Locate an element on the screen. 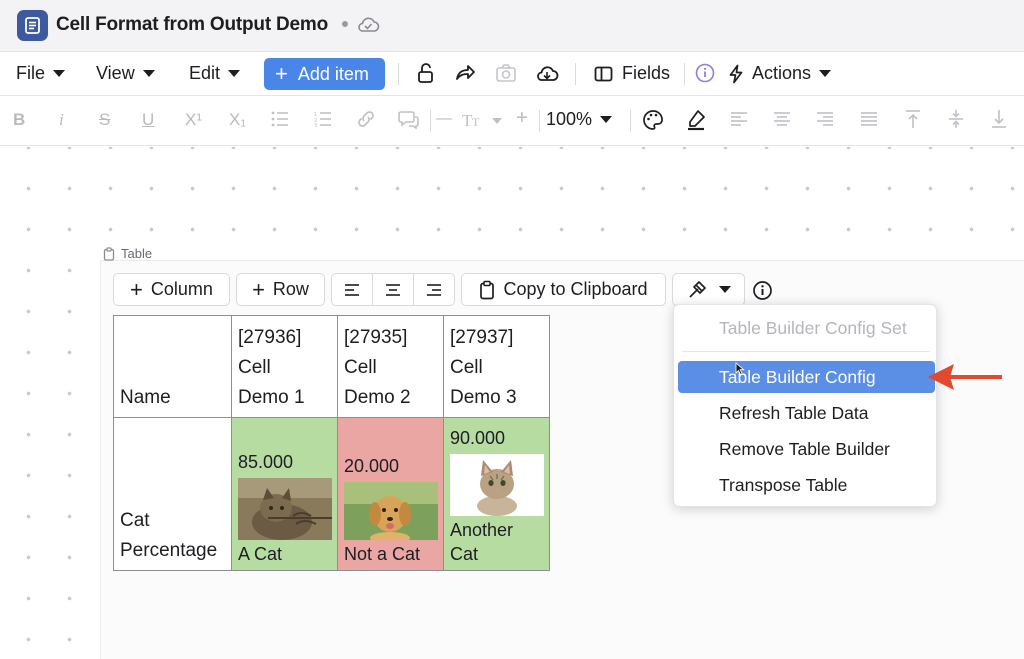 This screenshot has height=659, width=1024. cell-caption: A Cat is located at coordinates (260, 554).